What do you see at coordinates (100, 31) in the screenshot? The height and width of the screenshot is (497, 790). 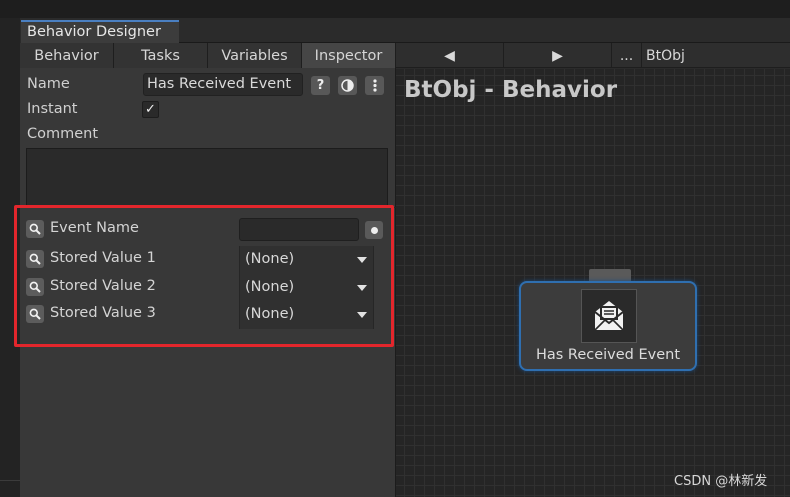 I see `window-tab: Behavior Designer` at bounding box center [100, 31].